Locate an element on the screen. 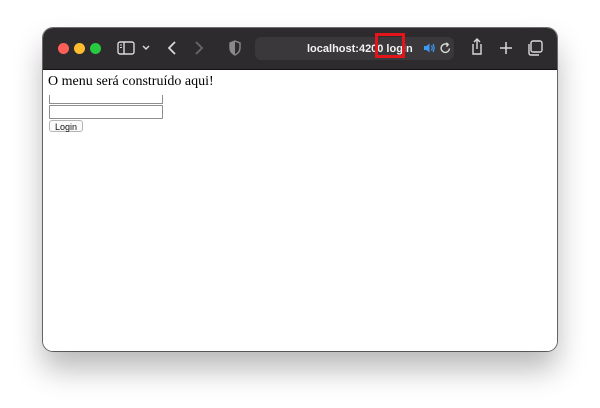  share-icon is located at coordinates (477, 47).